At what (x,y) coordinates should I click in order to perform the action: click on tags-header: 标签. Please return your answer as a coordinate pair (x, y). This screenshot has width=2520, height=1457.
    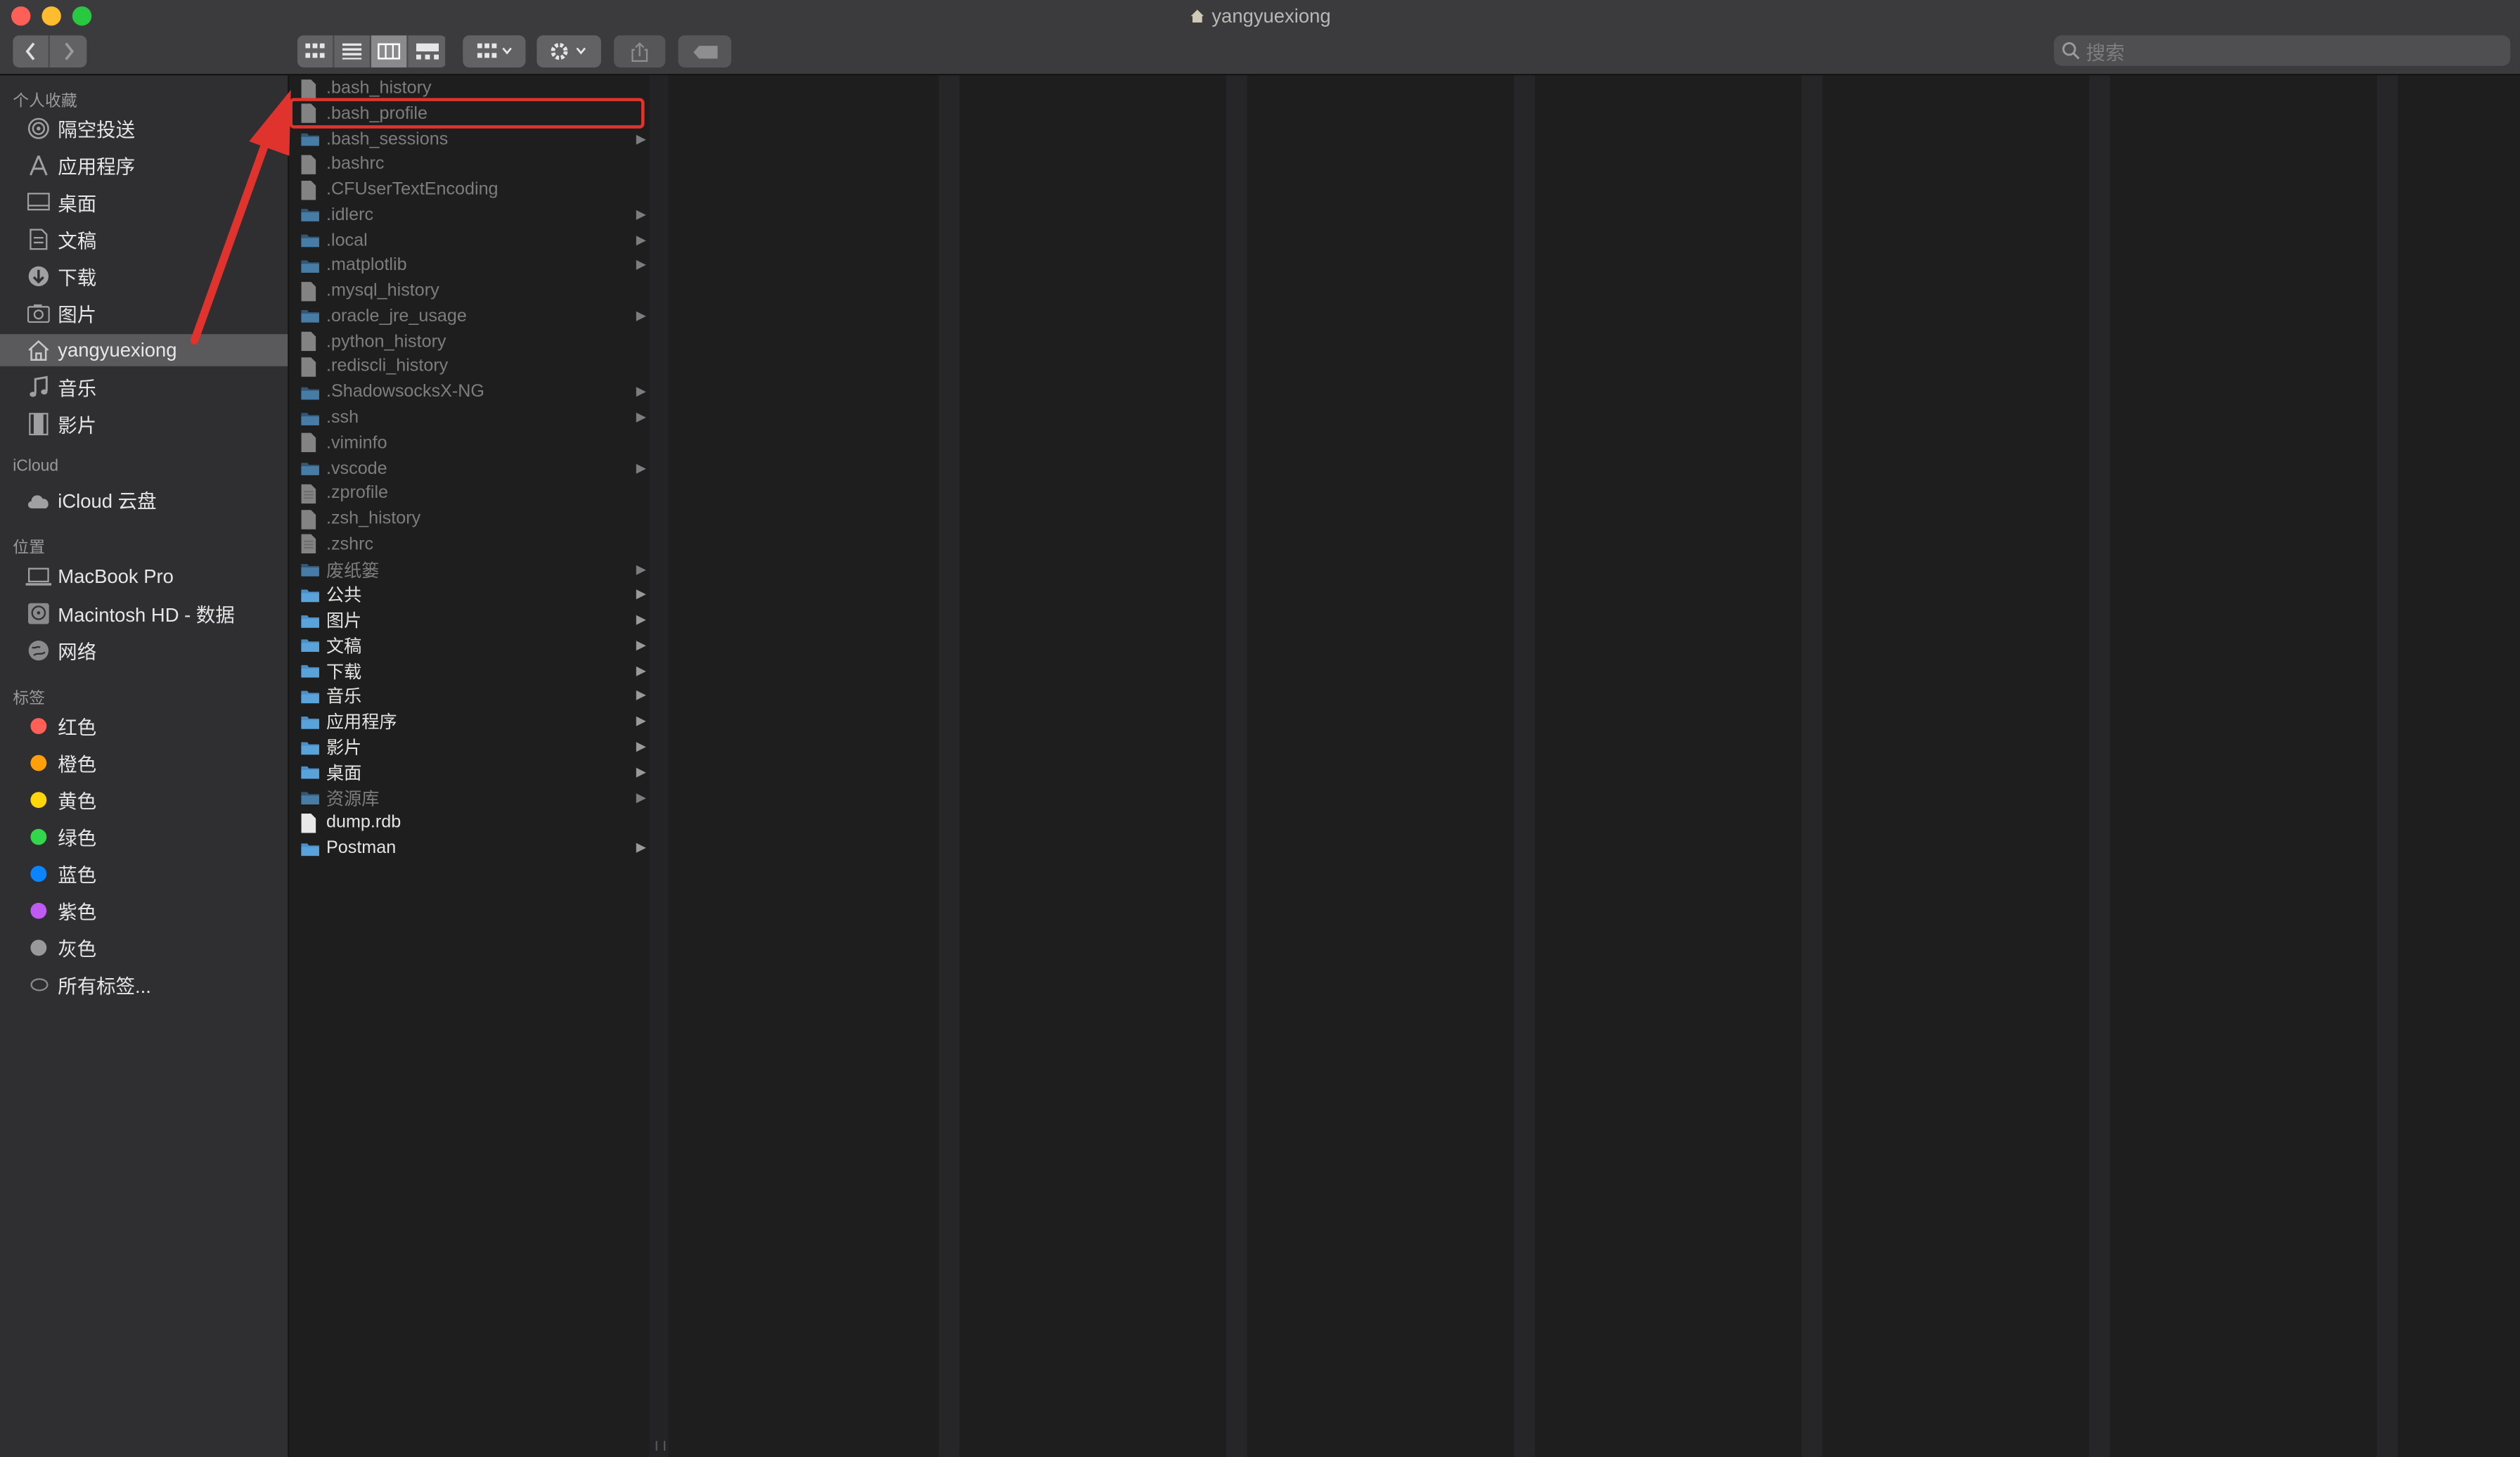
    Looking at the image, I should click on (29, 700).